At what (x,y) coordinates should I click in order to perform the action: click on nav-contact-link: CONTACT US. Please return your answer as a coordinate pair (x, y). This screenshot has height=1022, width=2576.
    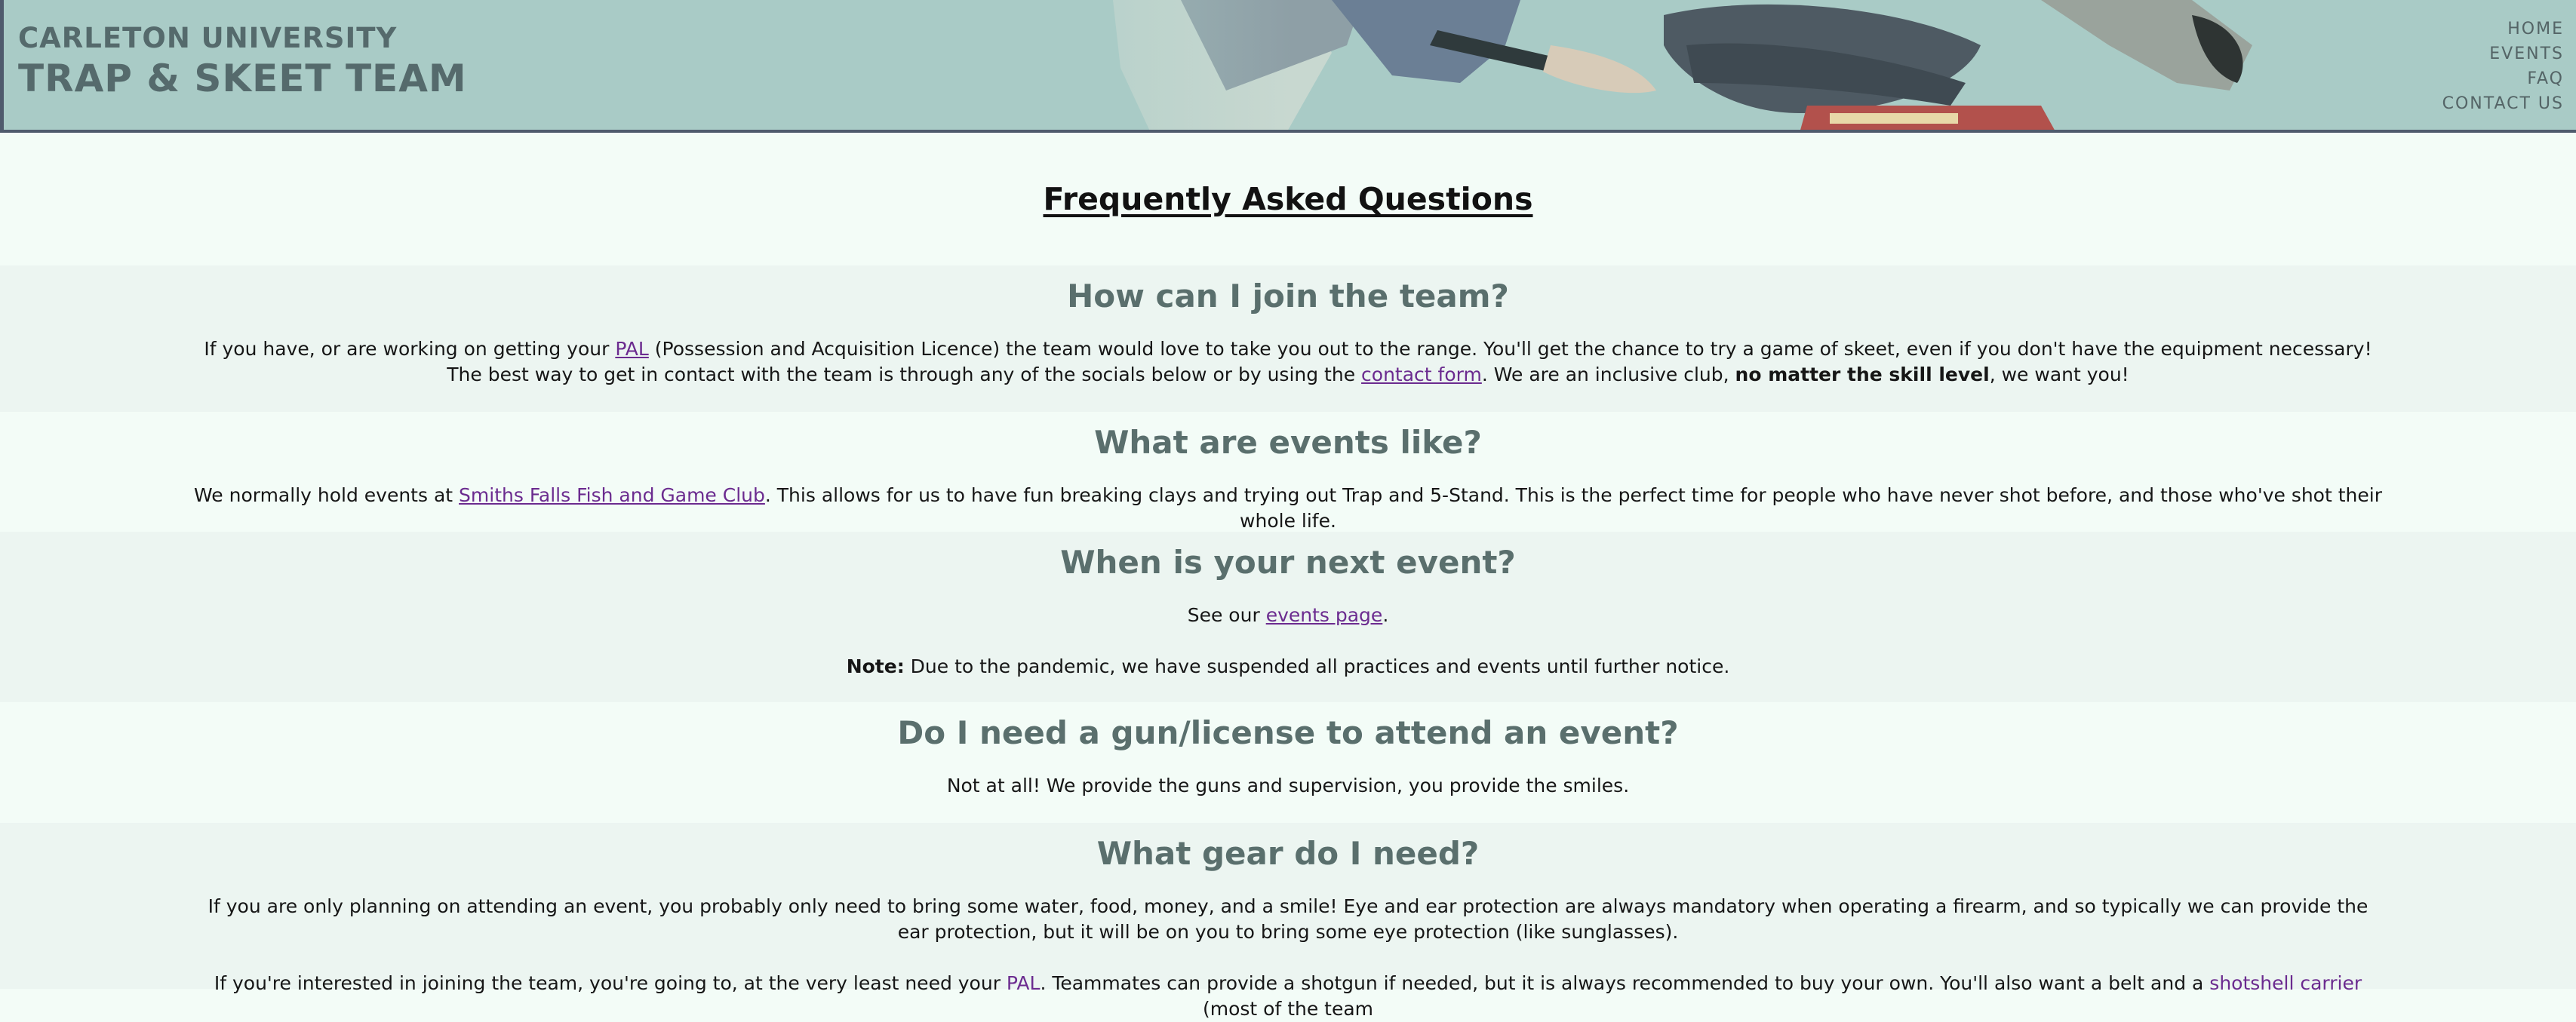
    Looking at the image, I should click on (2503, 104).